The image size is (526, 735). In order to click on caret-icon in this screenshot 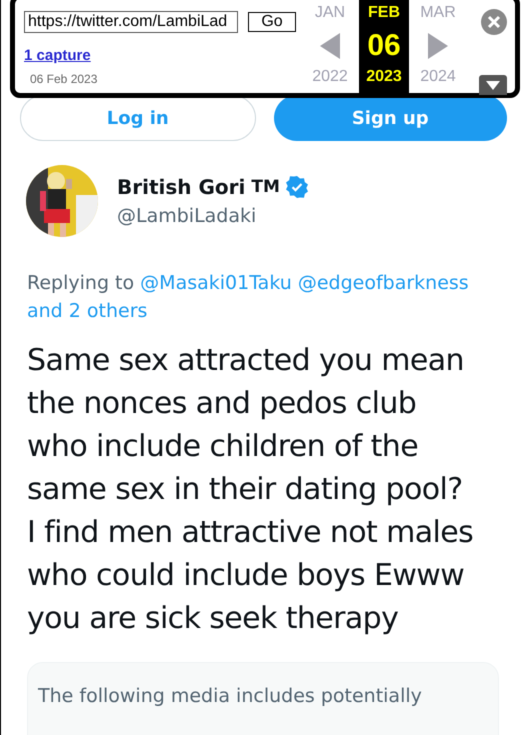, I will do `click(493, 85)`.